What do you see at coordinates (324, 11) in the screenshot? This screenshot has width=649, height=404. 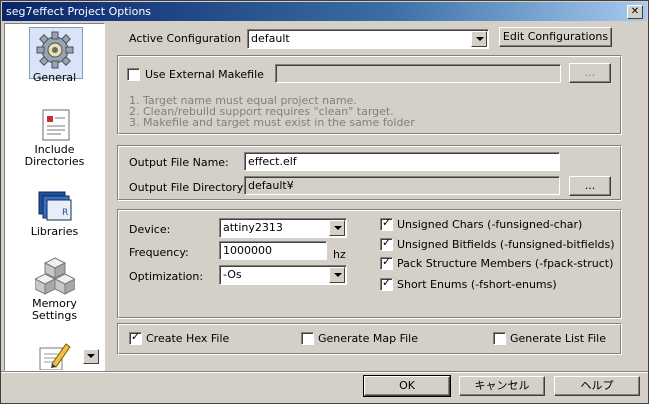 I see `title-bar: seg7effect Project Options ✕` at bounding box center [324, 11].